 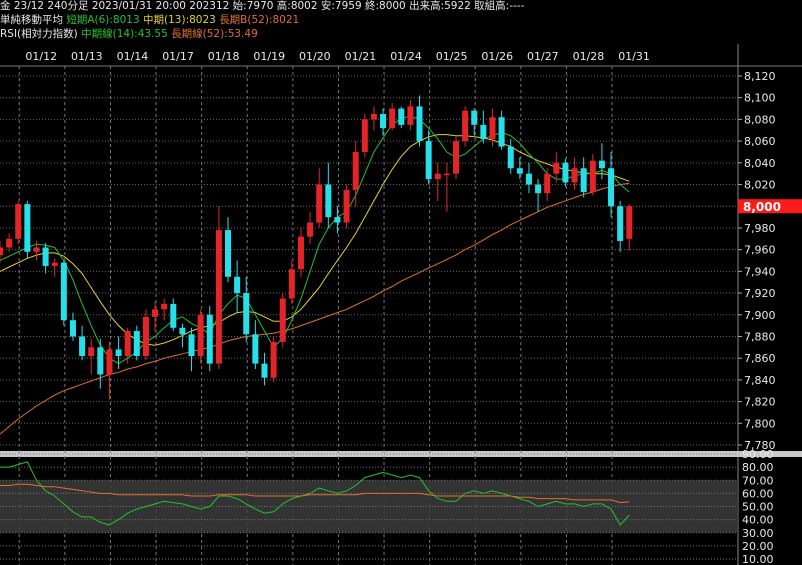 I want to click on last-price-label: 8,000, so click(x=762, y=207).